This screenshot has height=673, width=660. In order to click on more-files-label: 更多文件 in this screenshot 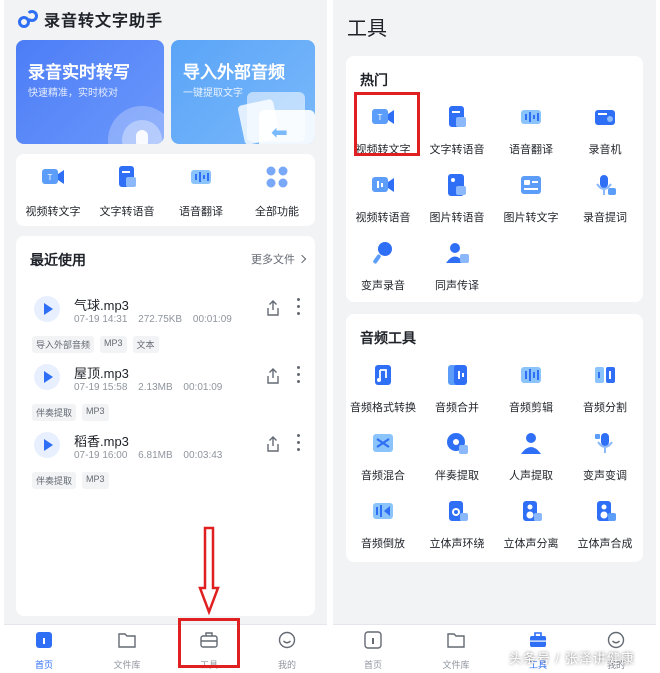, I will do `click(273, 260)`.